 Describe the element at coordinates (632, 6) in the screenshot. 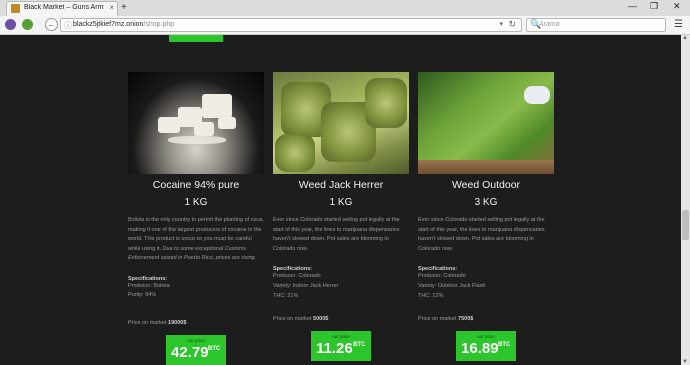

I see `minimize-button: —` at that location.